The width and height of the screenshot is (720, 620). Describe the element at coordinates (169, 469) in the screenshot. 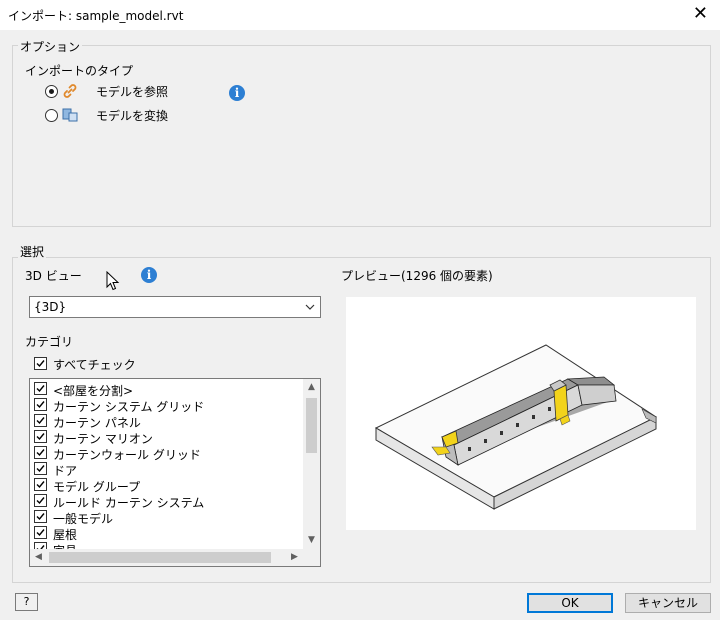

I see `list-item: ドア` at that location.